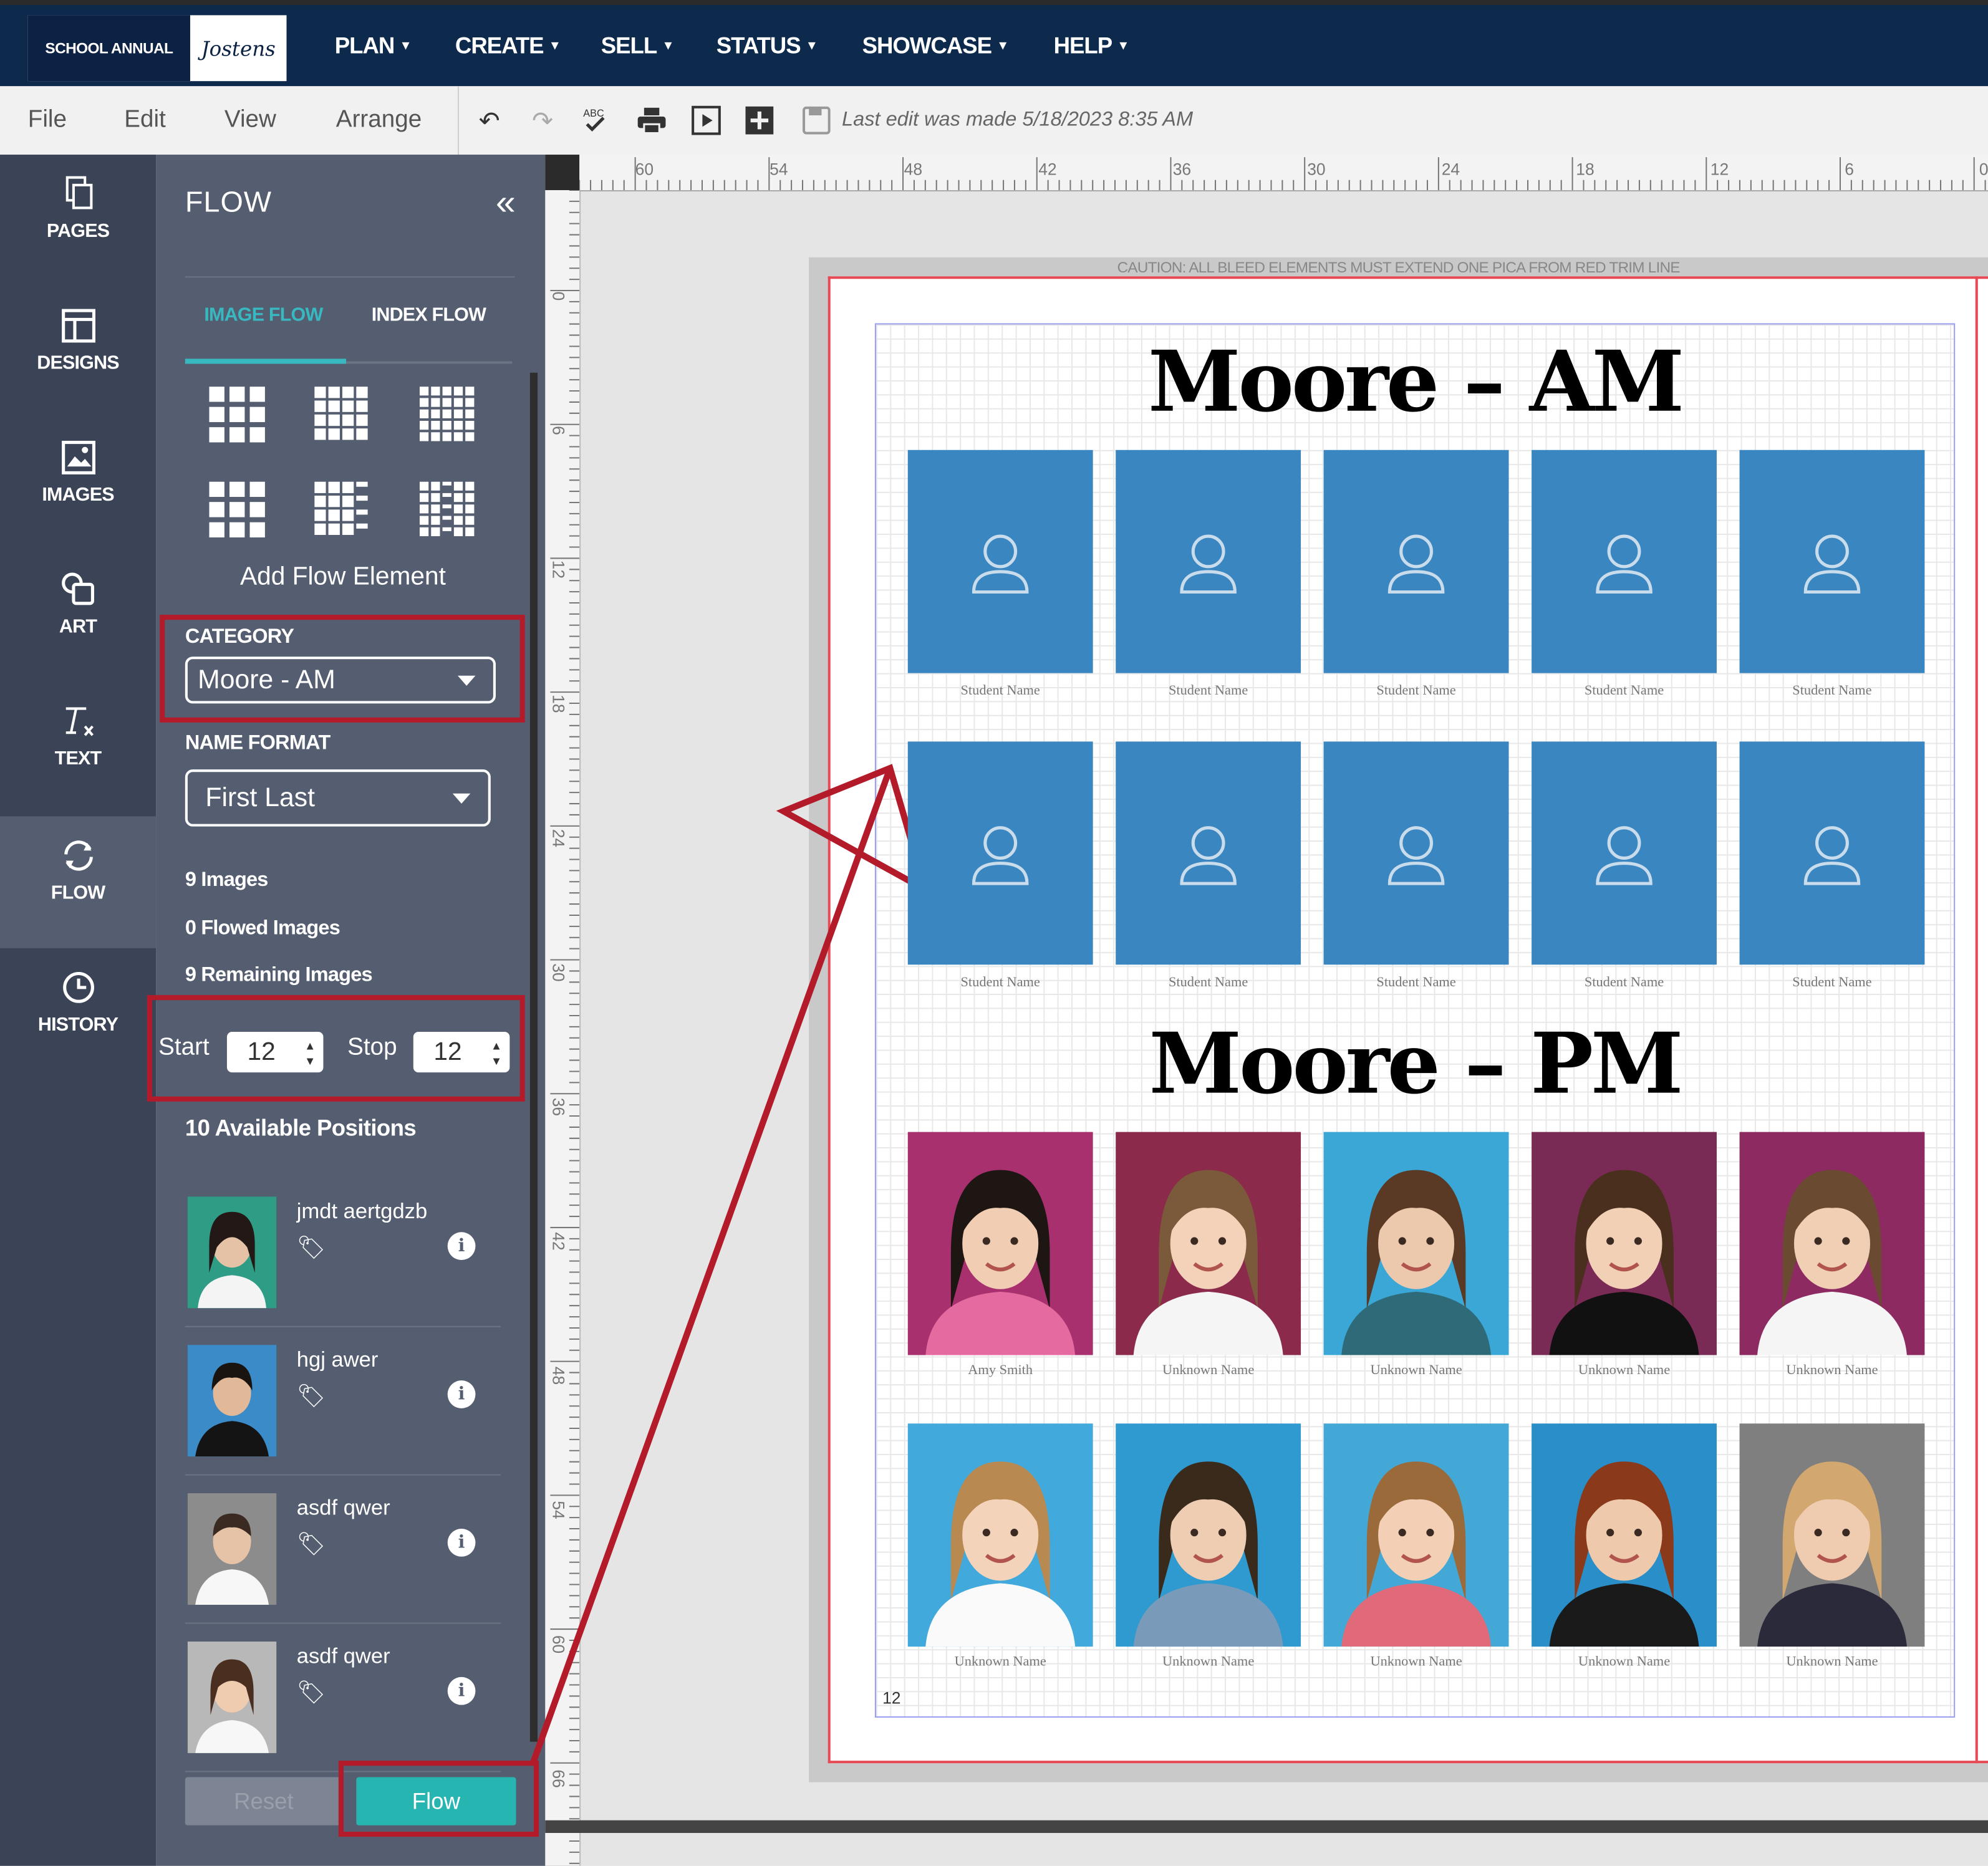  What do you see at coordinates (506, 203) in the screenshot?
I see `collapse-panel-icon: «` at bounding box center [506, 203].